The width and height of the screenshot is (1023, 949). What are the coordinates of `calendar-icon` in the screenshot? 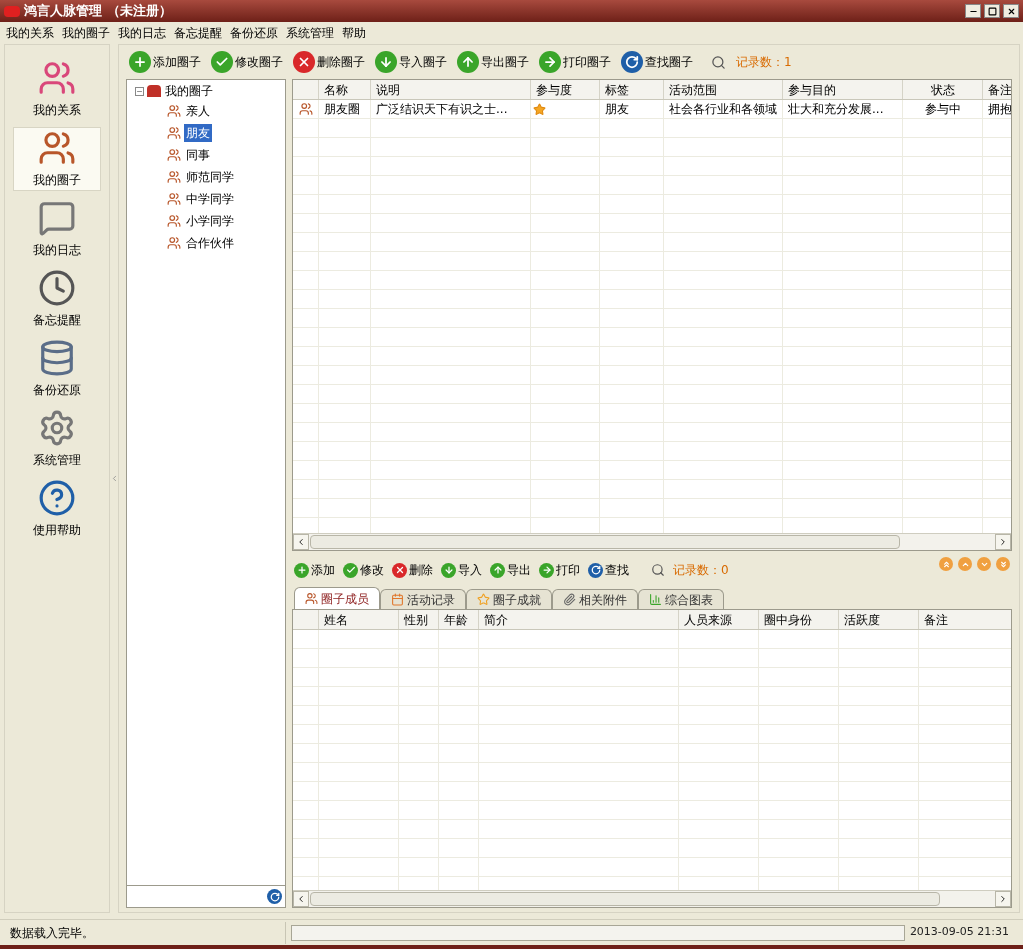 It's located at (397, 599).